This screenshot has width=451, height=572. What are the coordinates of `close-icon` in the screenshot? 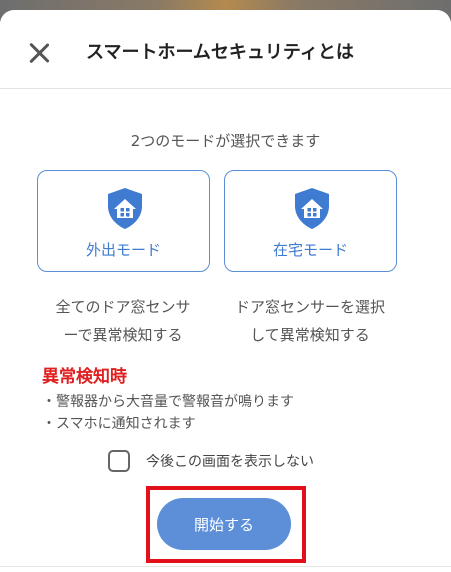 It's located at (39, 53).